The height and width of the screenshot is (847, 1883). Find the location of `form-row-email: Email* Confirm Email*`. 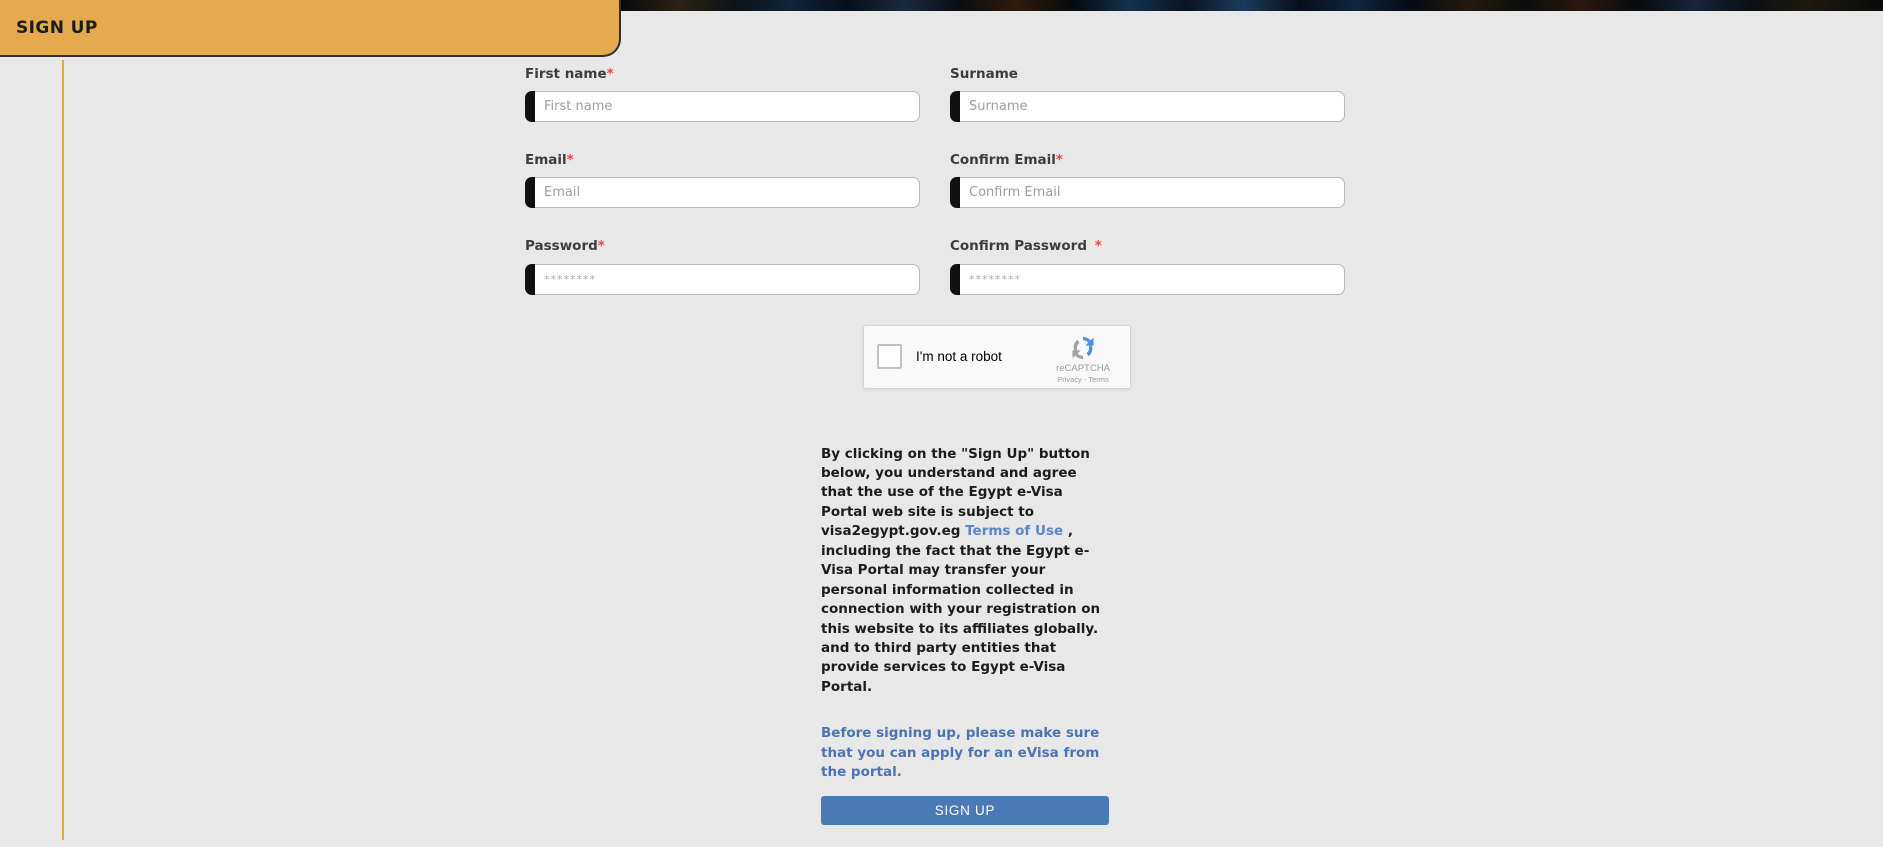

form-row-email: Email* Confirm Email* is located at coordinates (935, 180).